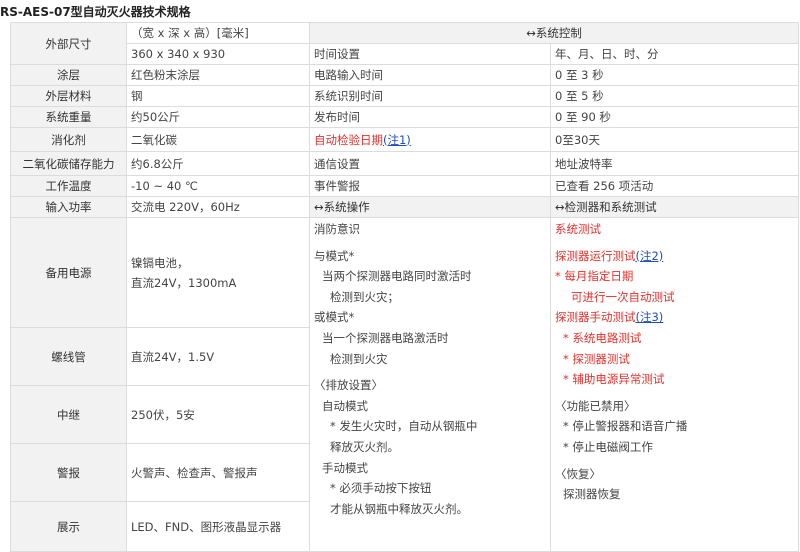 Image resolution: width=800 pixels, height=552 pixels. I want to click on monthly-1: * 每月指定日期, so click(594, 276).